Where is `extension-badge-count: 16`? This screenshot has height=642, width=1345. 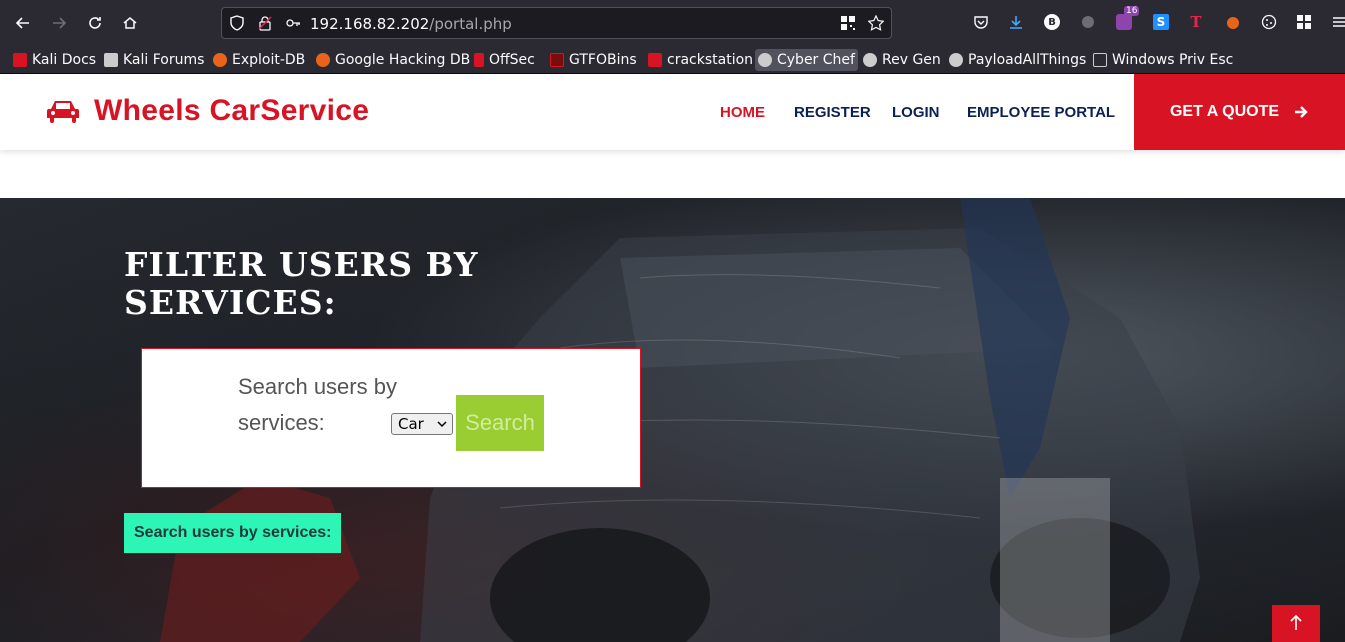
extension-badge-count: 16 is located at coordinates (1132, 11).